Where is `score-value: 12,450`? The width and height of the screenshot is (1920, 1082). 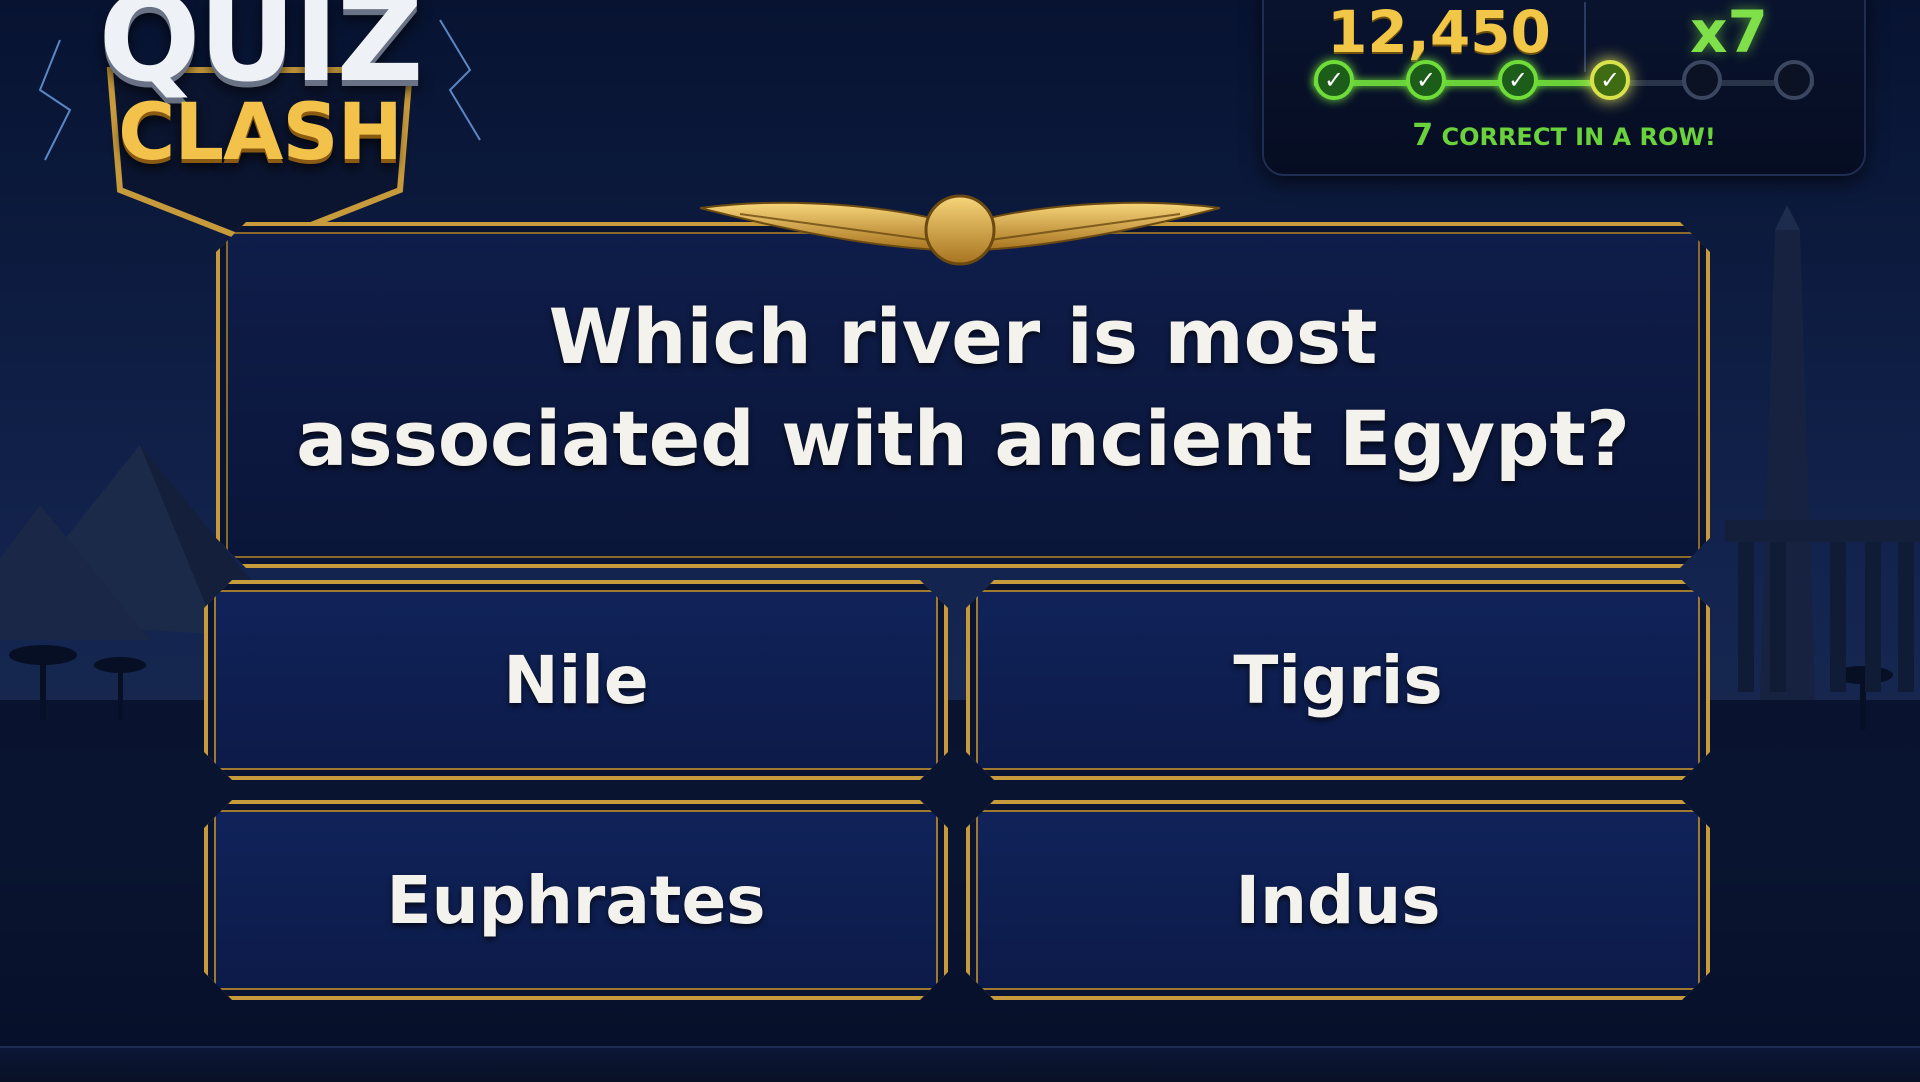
score-value: 12,450 is located at coordinates (1439, 33).